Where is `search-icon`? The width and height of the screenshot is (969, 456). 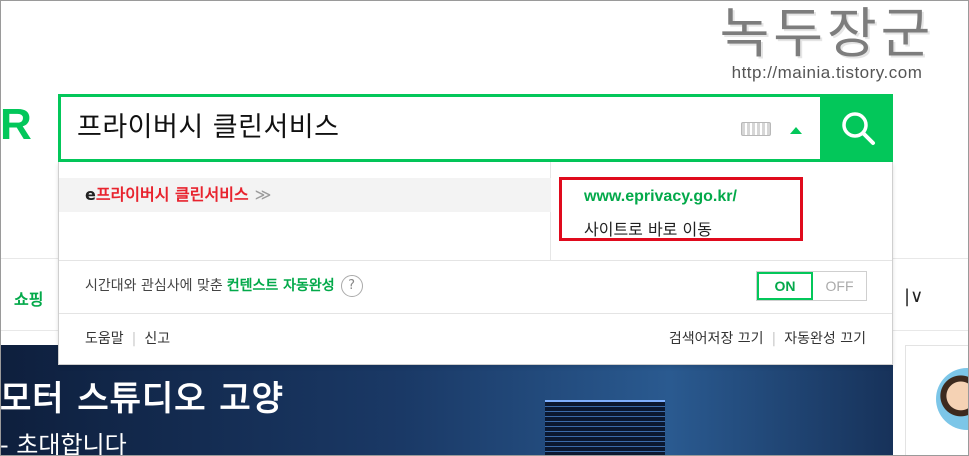 search-icon is located at coordinates (858, 128).